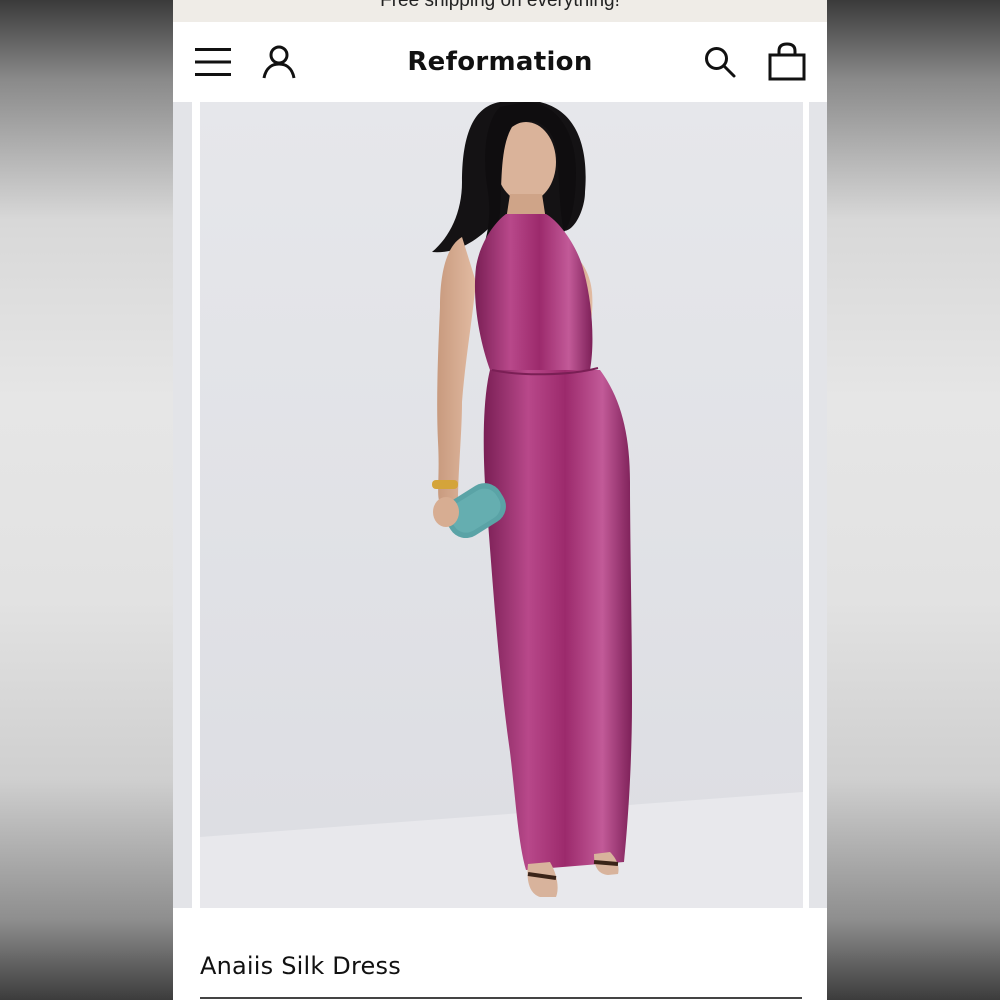 The height and width of the screenshot is (1000, 1000). Describe the element at coordinates (500, 954) in the screenshot. I see `product-info: Anaiis Silk Dress` at that location.